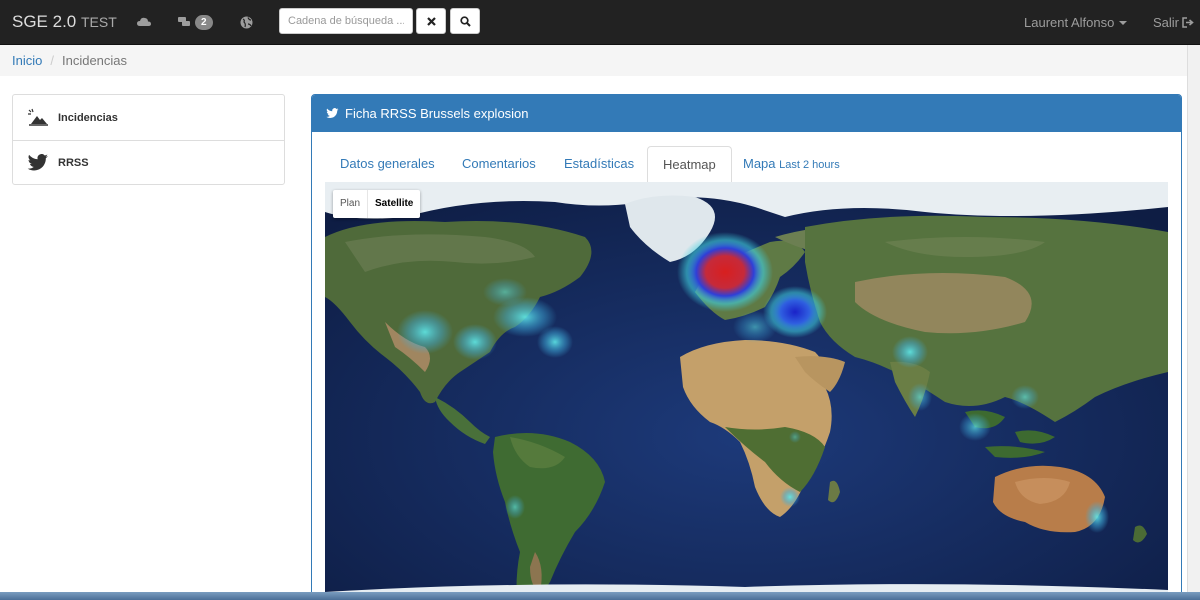  I want to click on logout-label: Salir, so click(1166, 22).